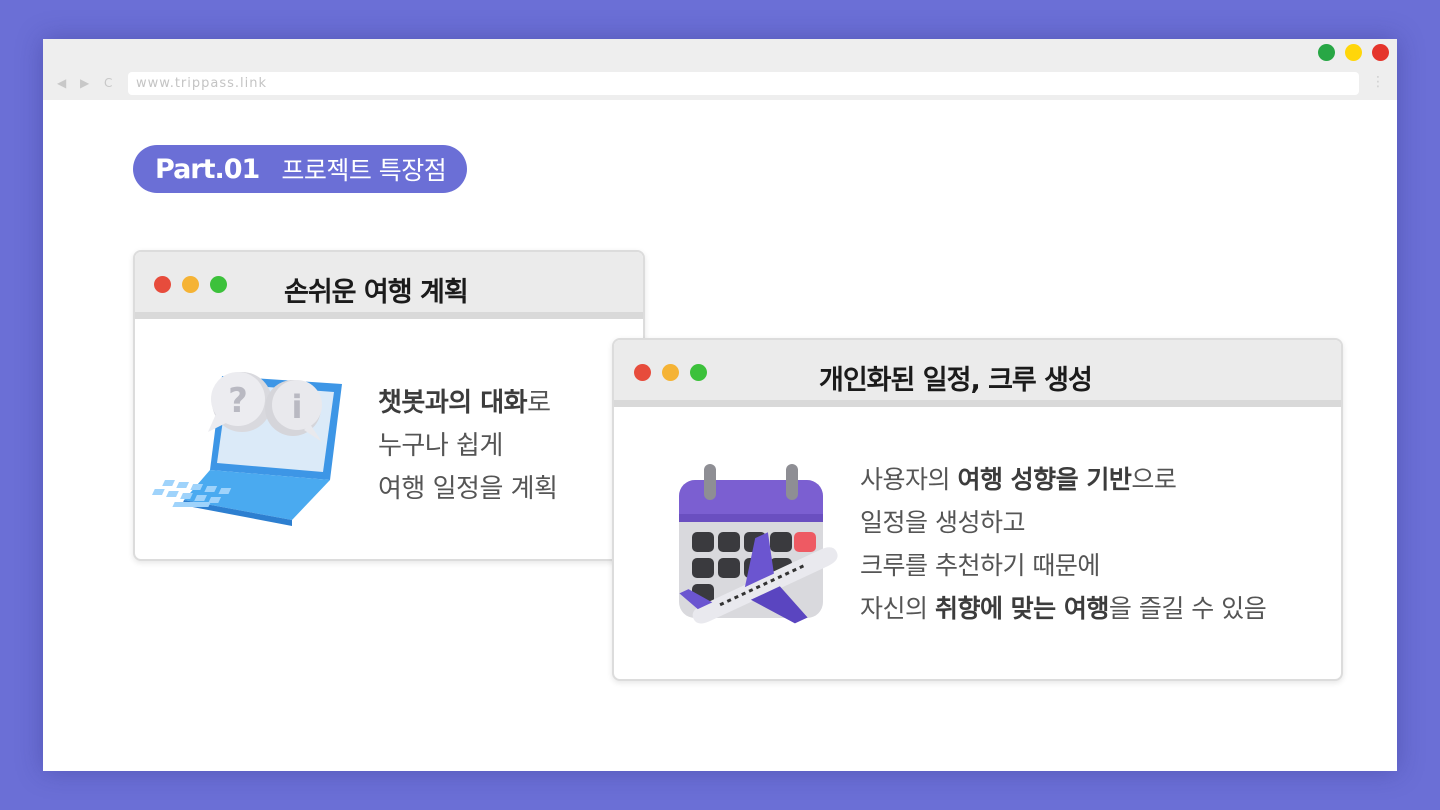  I want to click on description-line: 일정을 생성하고, so click(1063, 522).